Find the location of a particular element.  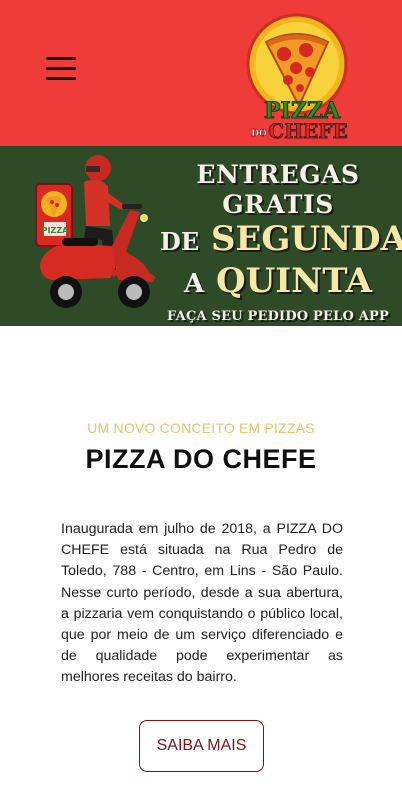

logo-text-do: DO is located at coordinates (259, 134).